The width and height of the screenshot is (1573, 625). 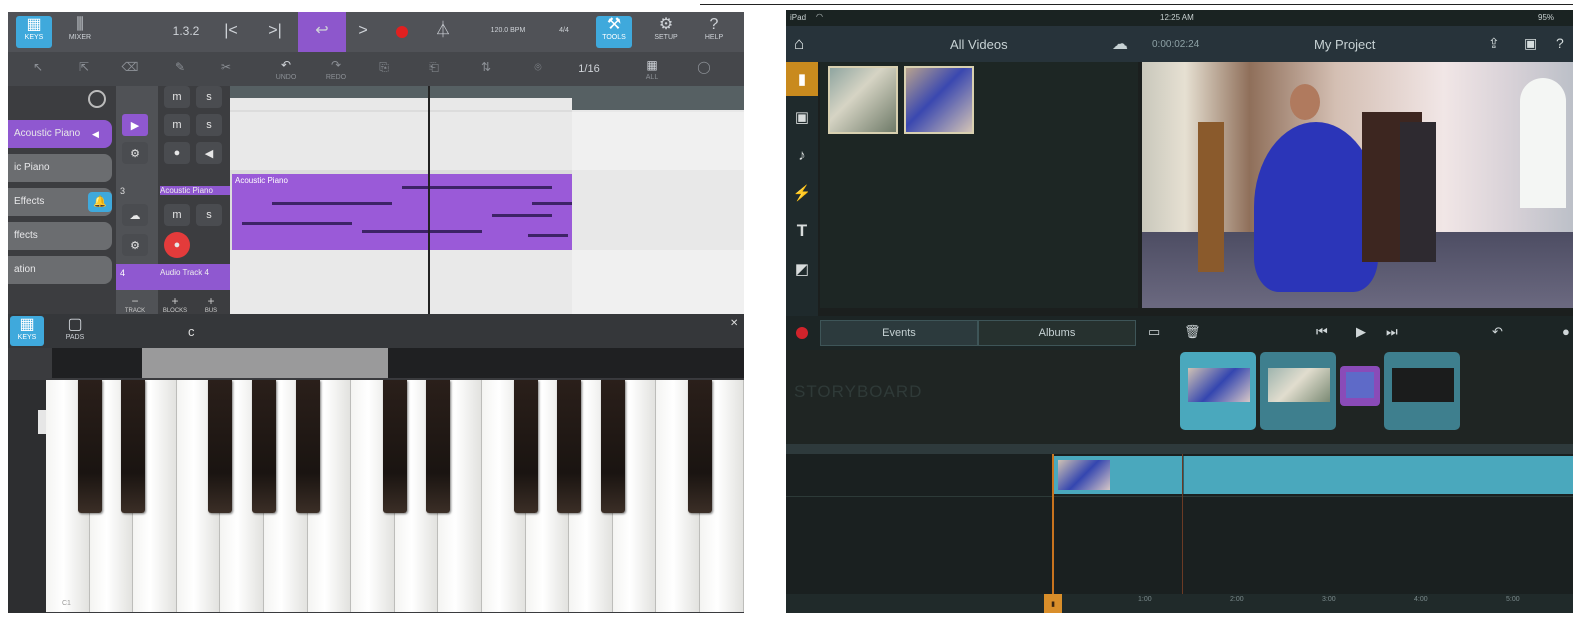 What do you see at coordinates (802, 117) in the screenshot?
I see `photo-icon: ▣` at bounding box center [802, 117].